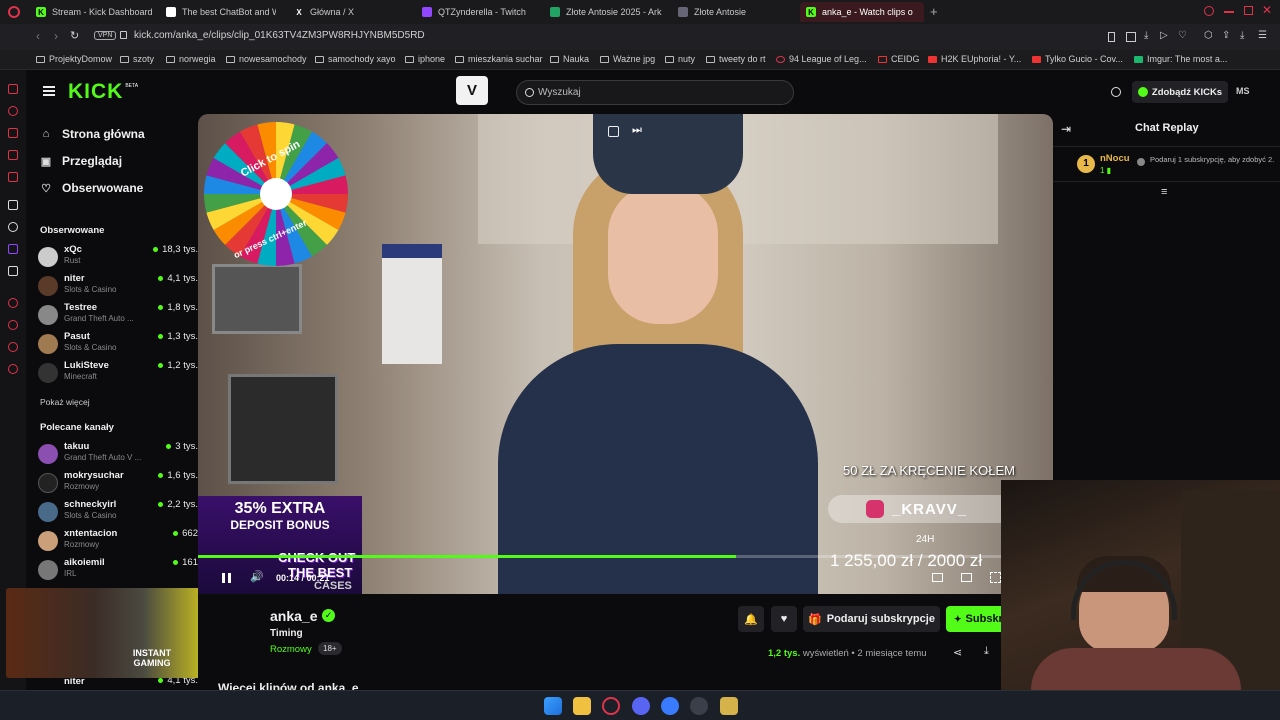 This screenshot has height=720, width=1280. Describe the element at coordinates (699, 706) in the screenshot. I see `steam-icon` at that location.